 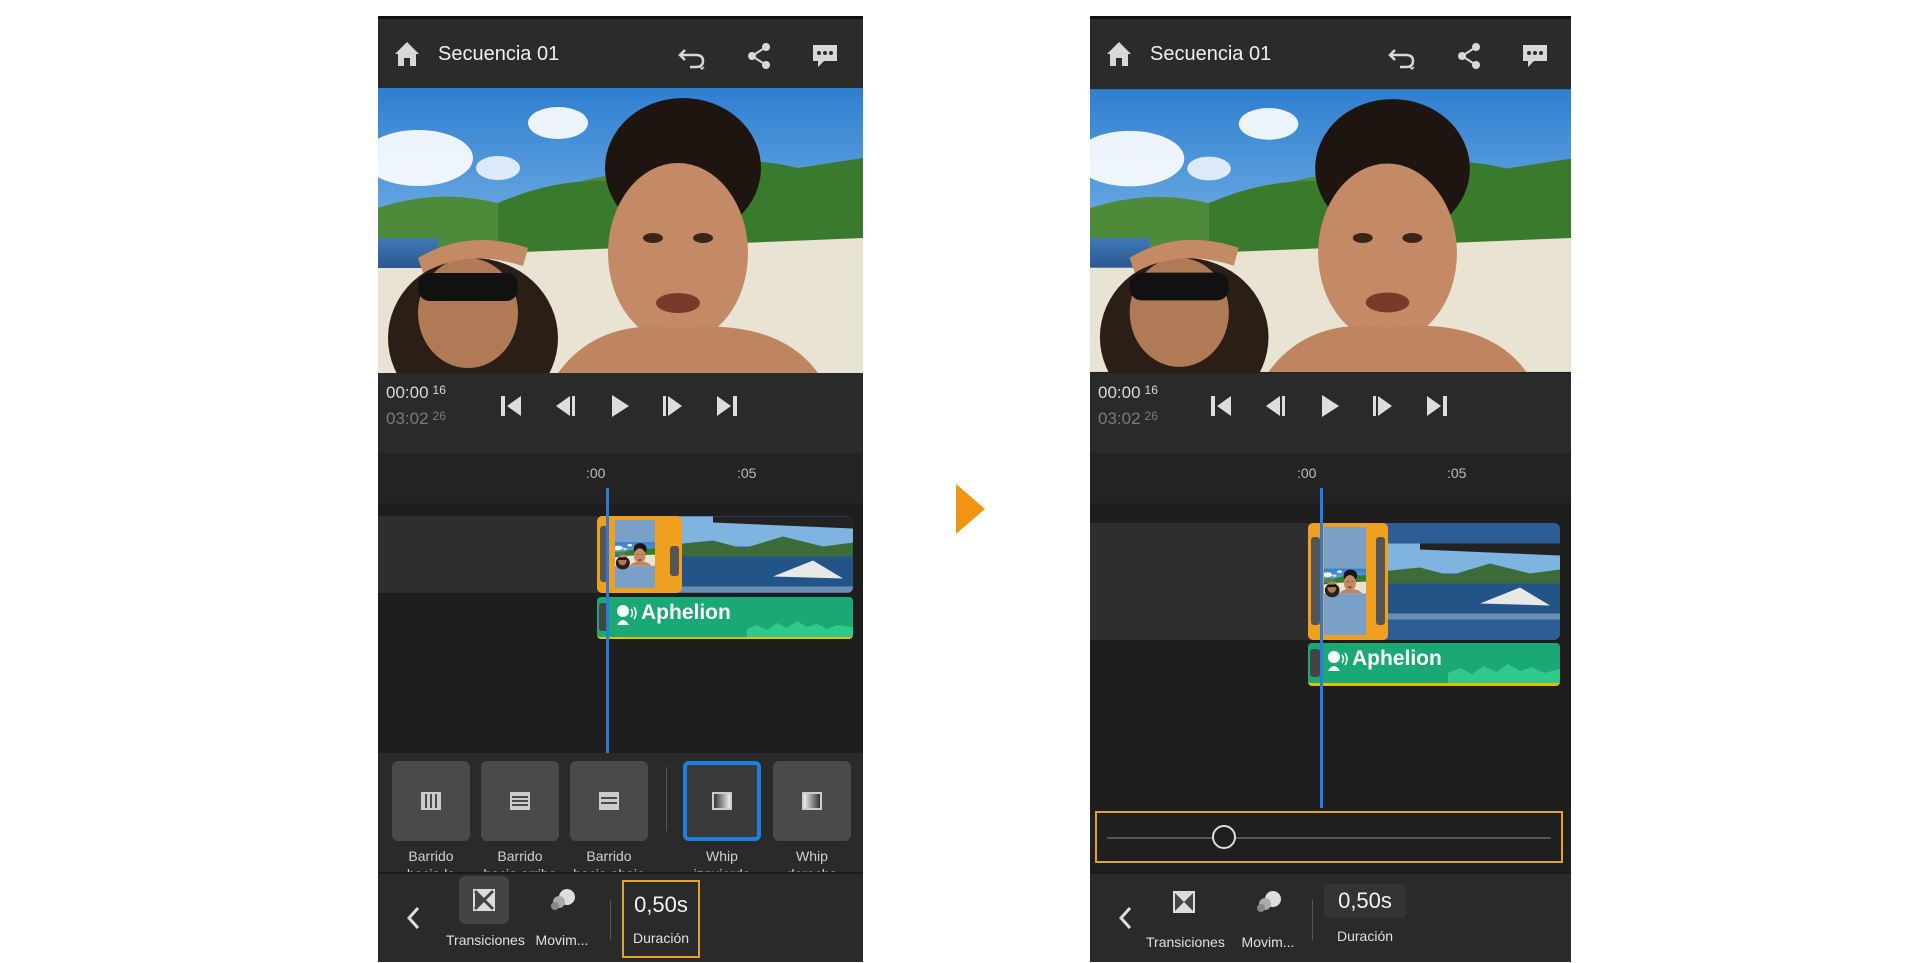 I want to click on whip-left-icon, so click(x=722, y=801).